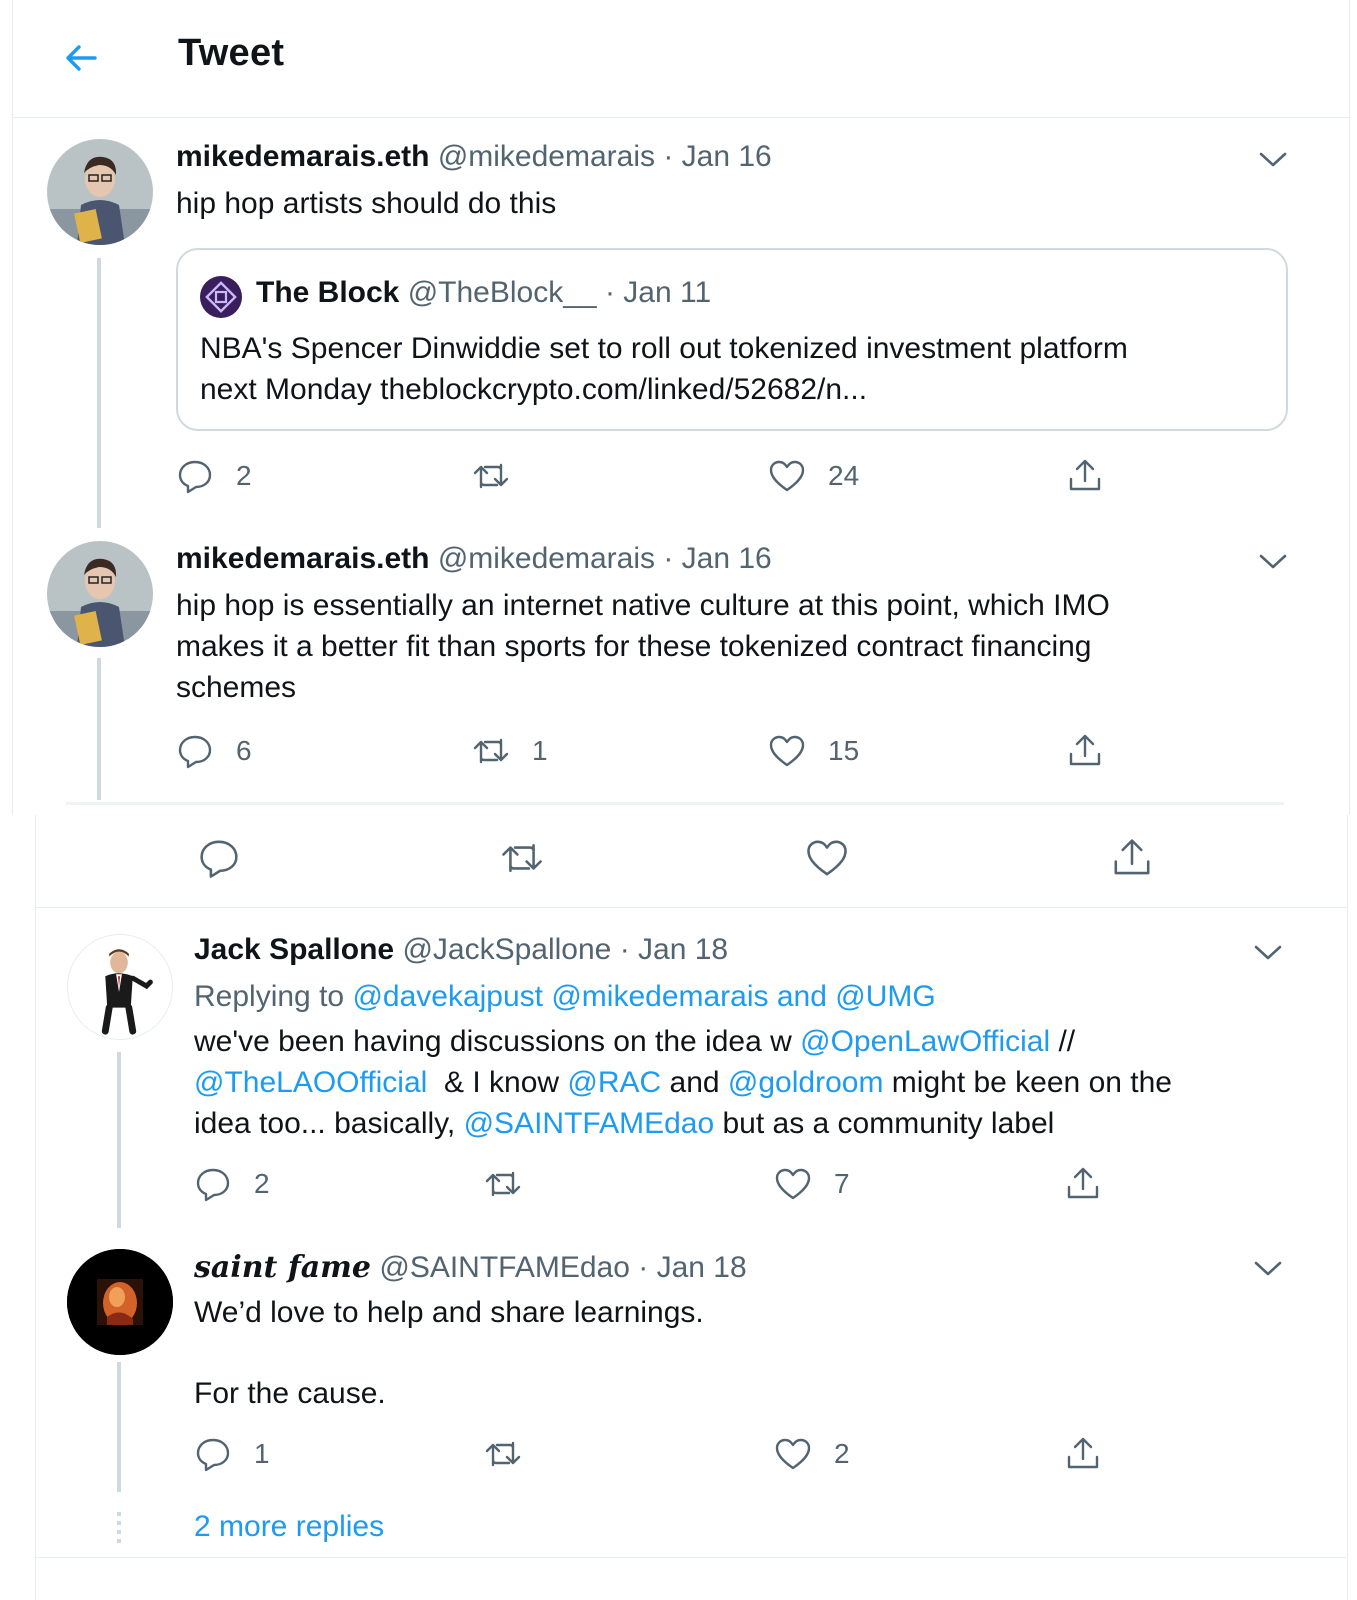 This screenshot has height=1600, width=1357. What do you see at coordinates (497, 1082) in the screenshot?
I see `text-span: & I know` at bounding box center [497, 1082].